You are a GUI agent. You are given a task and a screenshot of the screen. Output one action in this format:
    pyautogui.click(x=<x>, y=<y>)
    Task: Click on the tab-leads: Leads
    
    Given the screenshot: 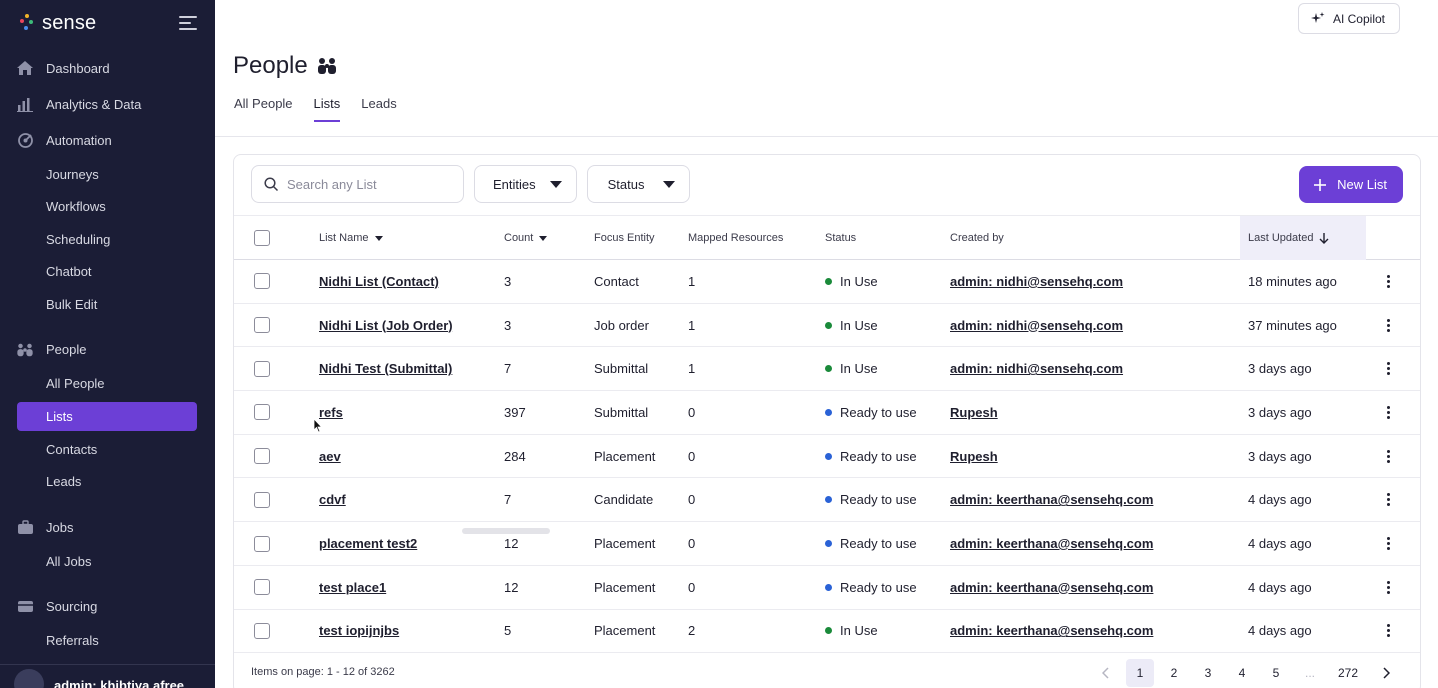 What is the action you would take?
    pyautogui.click(x=378, y=109)
    